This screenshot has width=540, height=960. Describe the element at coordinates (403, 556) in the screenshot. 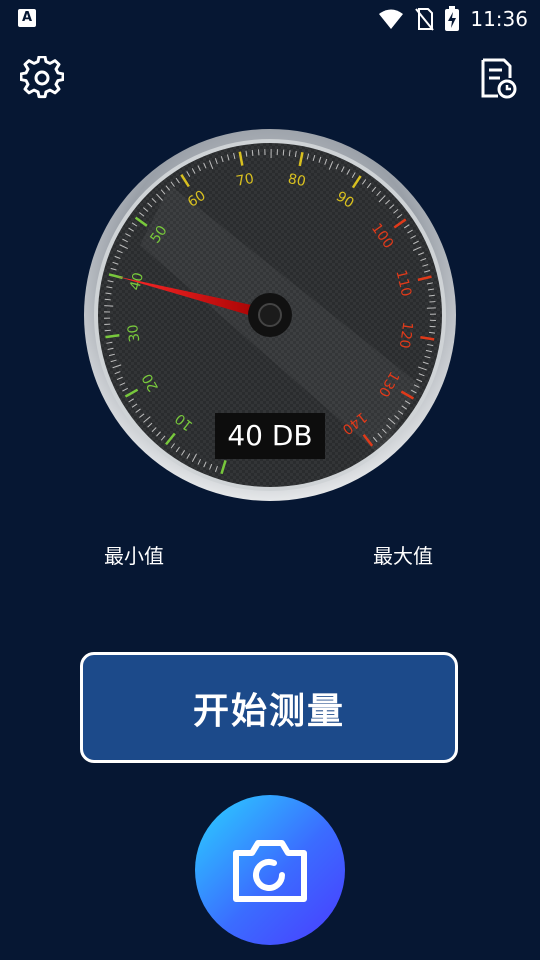

I see `max-value-label: 最大值` at that location.